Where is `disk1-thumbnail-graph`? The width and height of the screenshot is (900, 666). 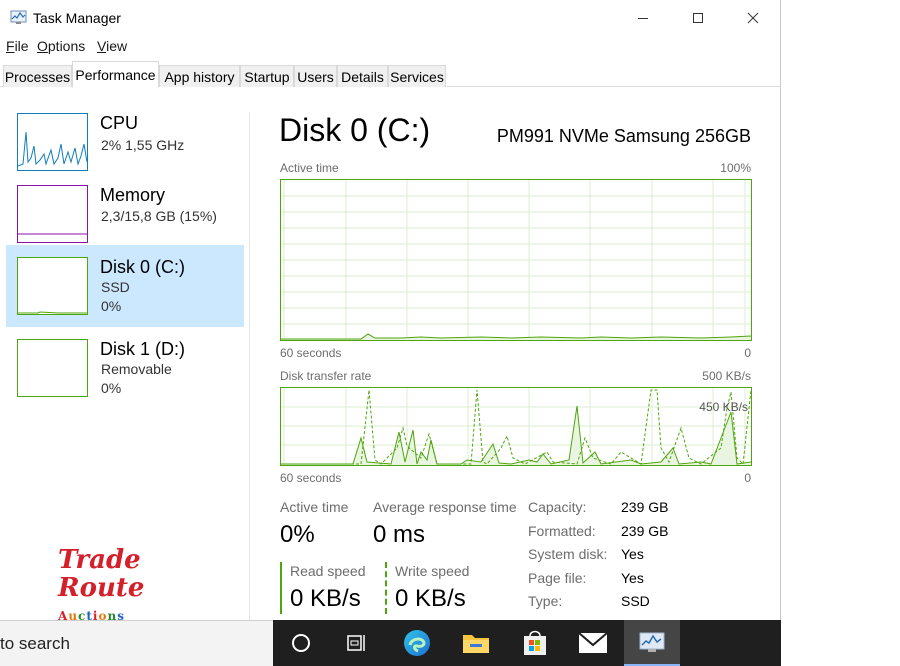 disk1-thumbnail-graph is located at coordinates (52, 368).